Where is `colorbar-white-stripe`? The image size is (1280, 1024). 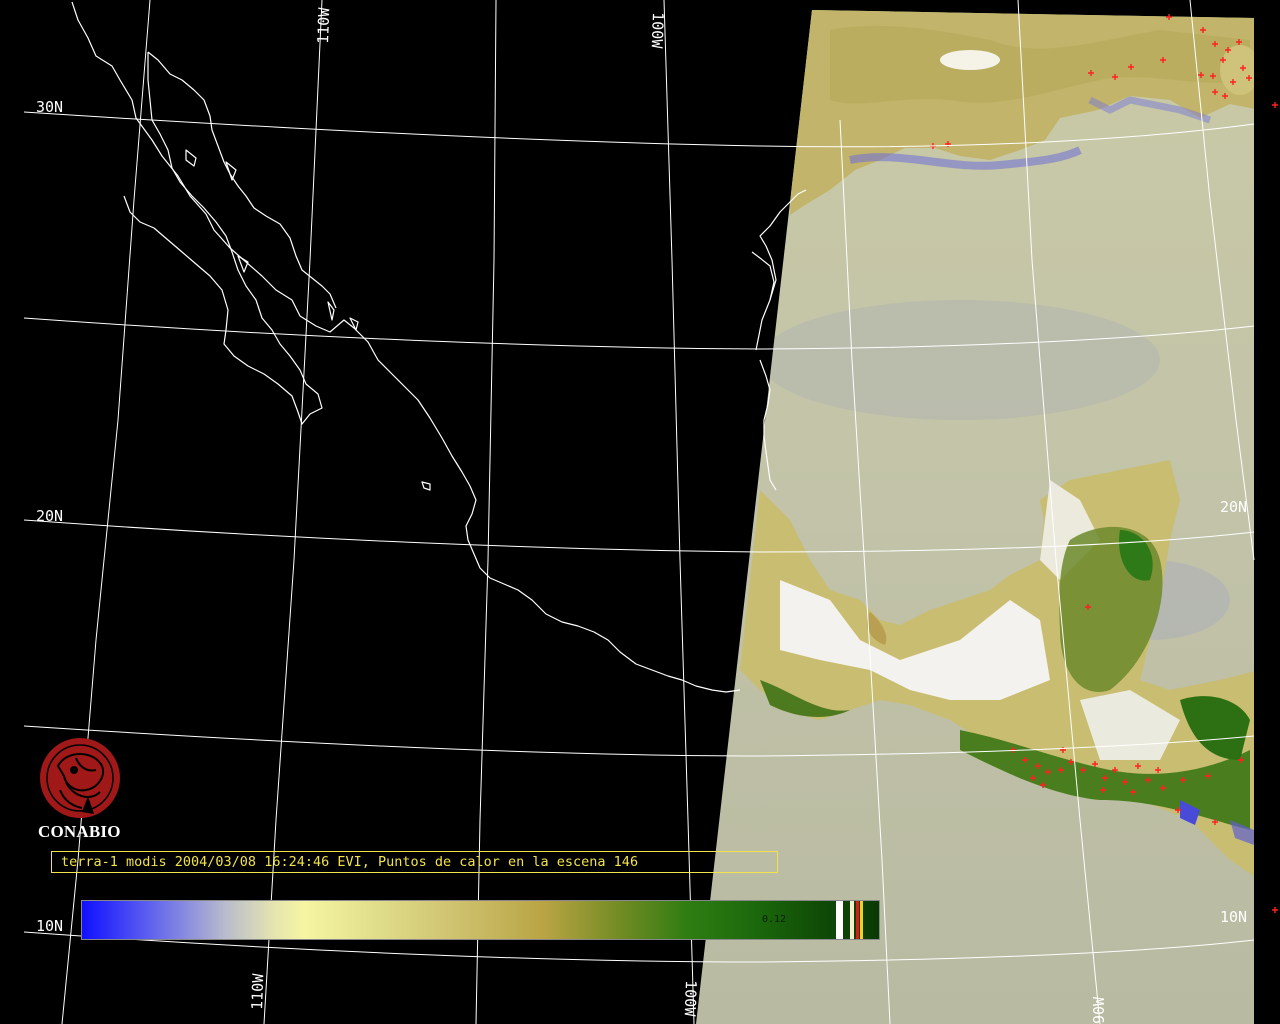 colorbar-white-stripe is located at coordinates (839, 920).